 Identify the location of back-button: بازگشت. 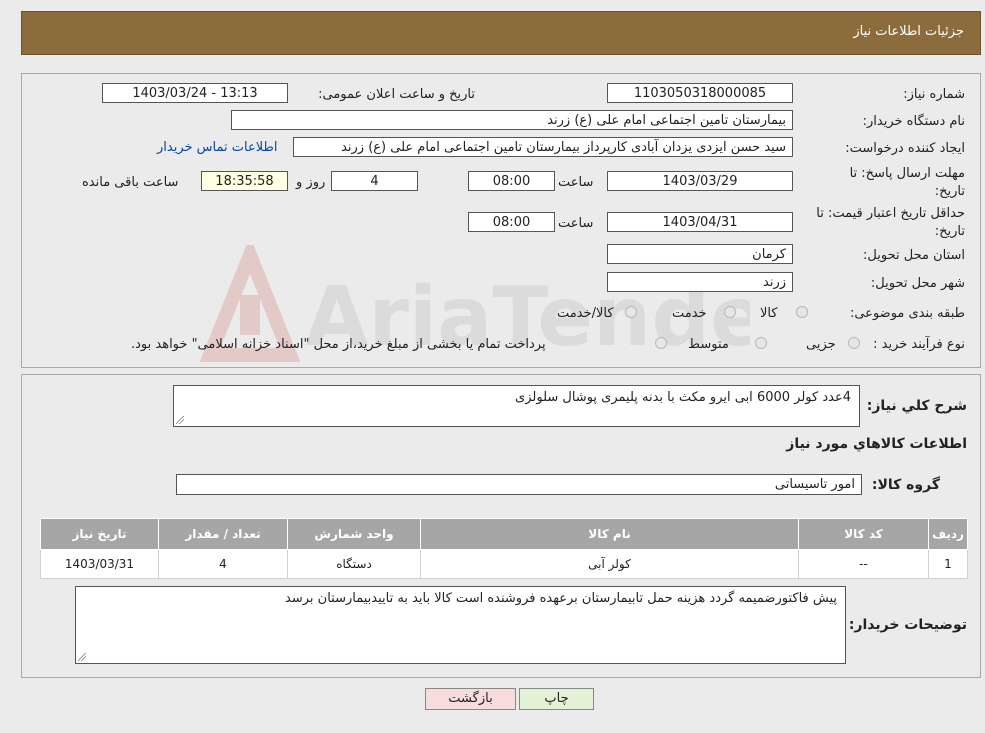
(470, 699).